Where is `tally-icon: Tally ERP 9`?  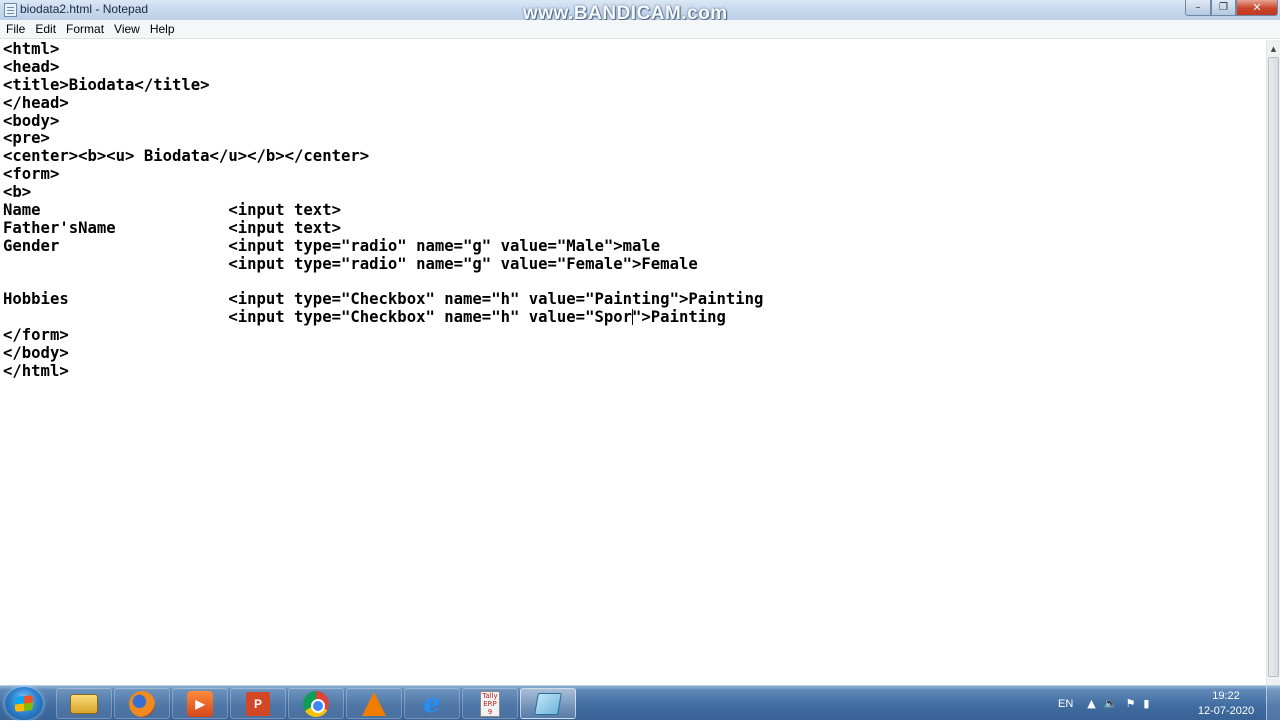 tally-icon: Tally ERP 9 is located at coordinates (490, 703).